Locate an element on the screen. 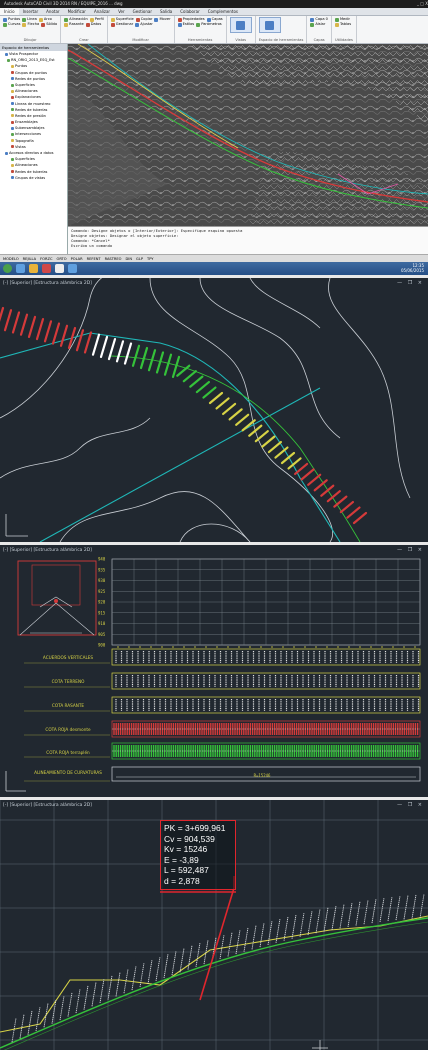 This screenshot has width=428, height=1050. status-toggle: TPY is located at coordinates (150, 258).